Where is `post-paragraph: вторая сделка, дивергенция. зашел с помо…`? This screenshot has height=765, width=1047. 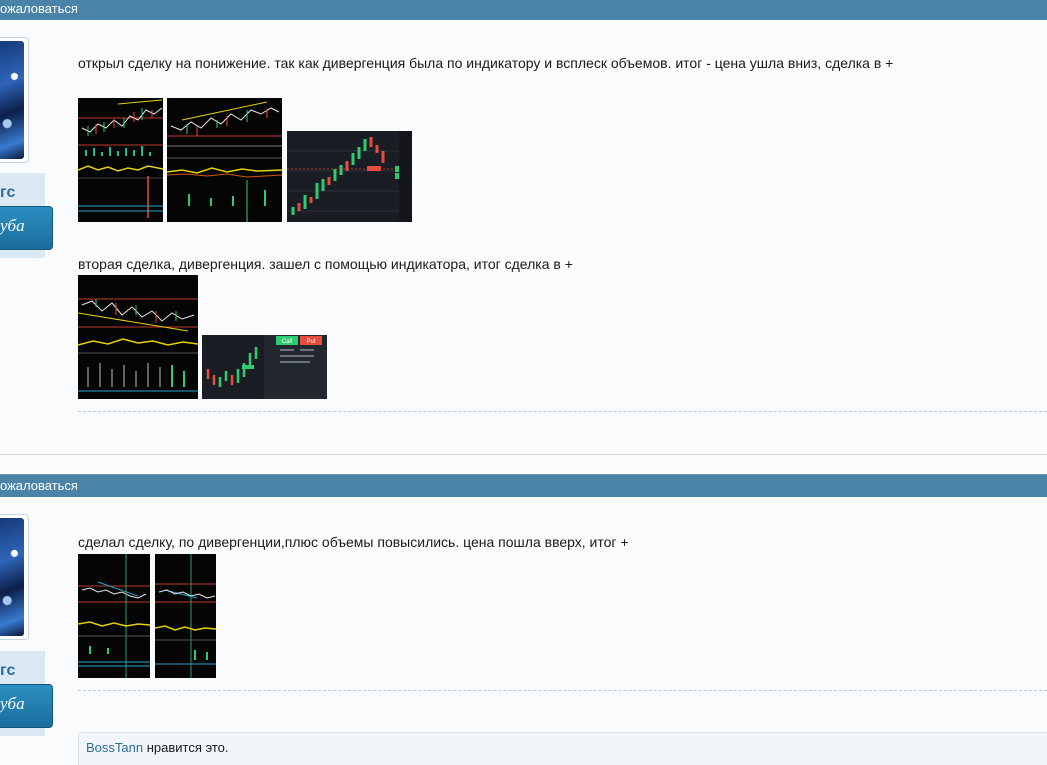 post-paragraph: вторая сделка, дивергенция. зашел с помо… is located at coordinates (325, 264).